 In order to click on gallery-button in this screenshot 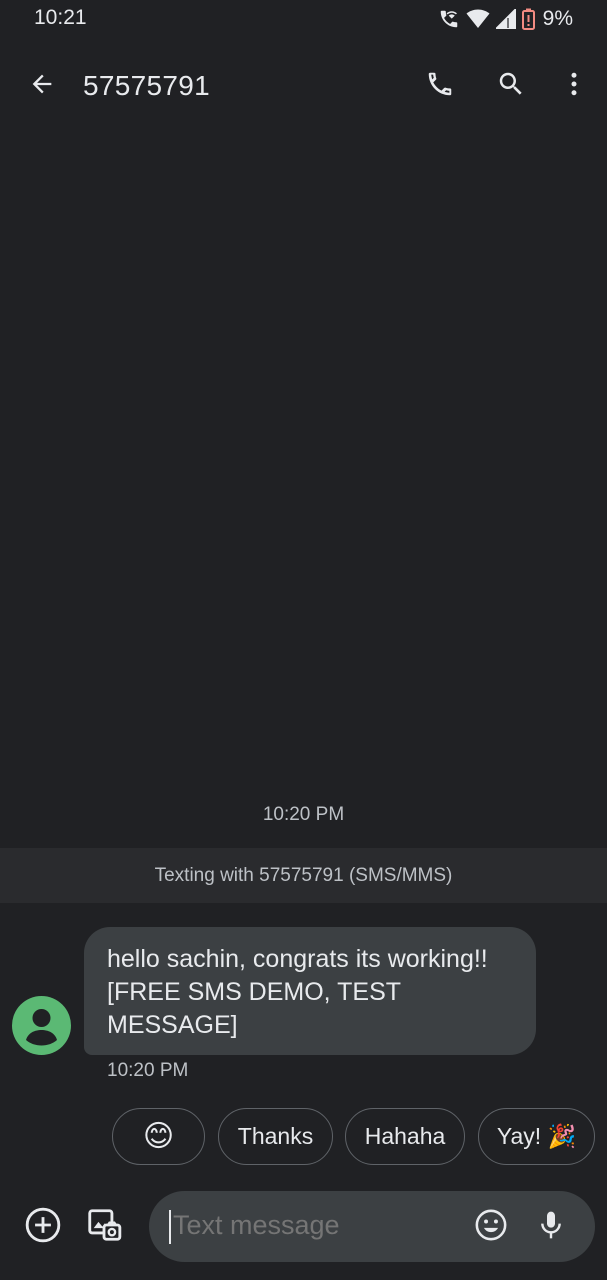, I will do `click(104, 1227)`.